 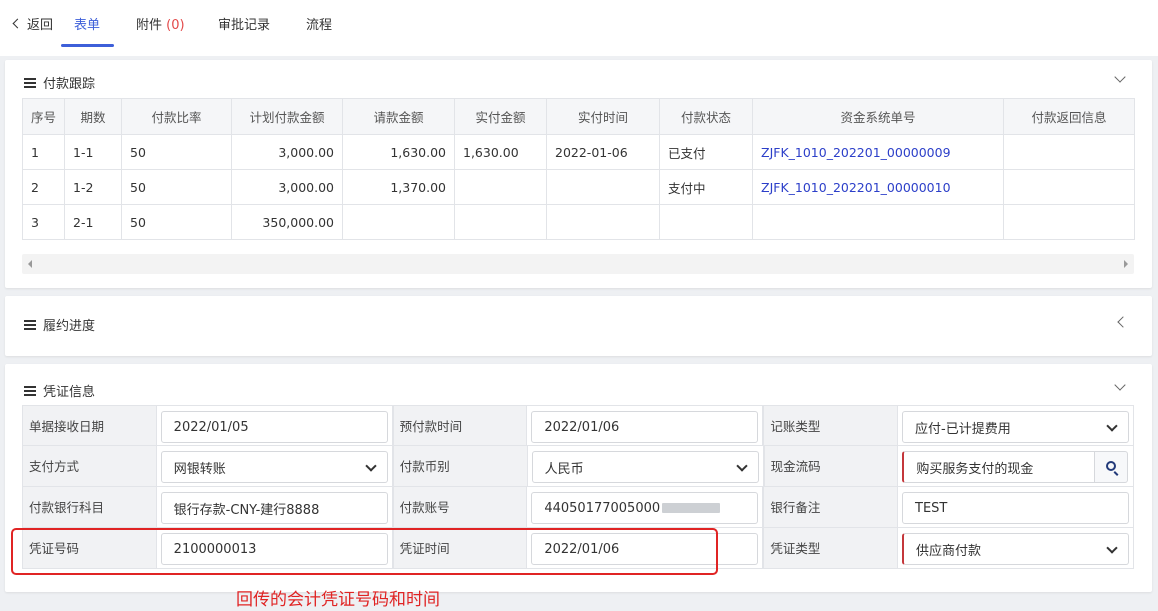 I want to click on field-label: 支付方式, so click(x=89, y=466).